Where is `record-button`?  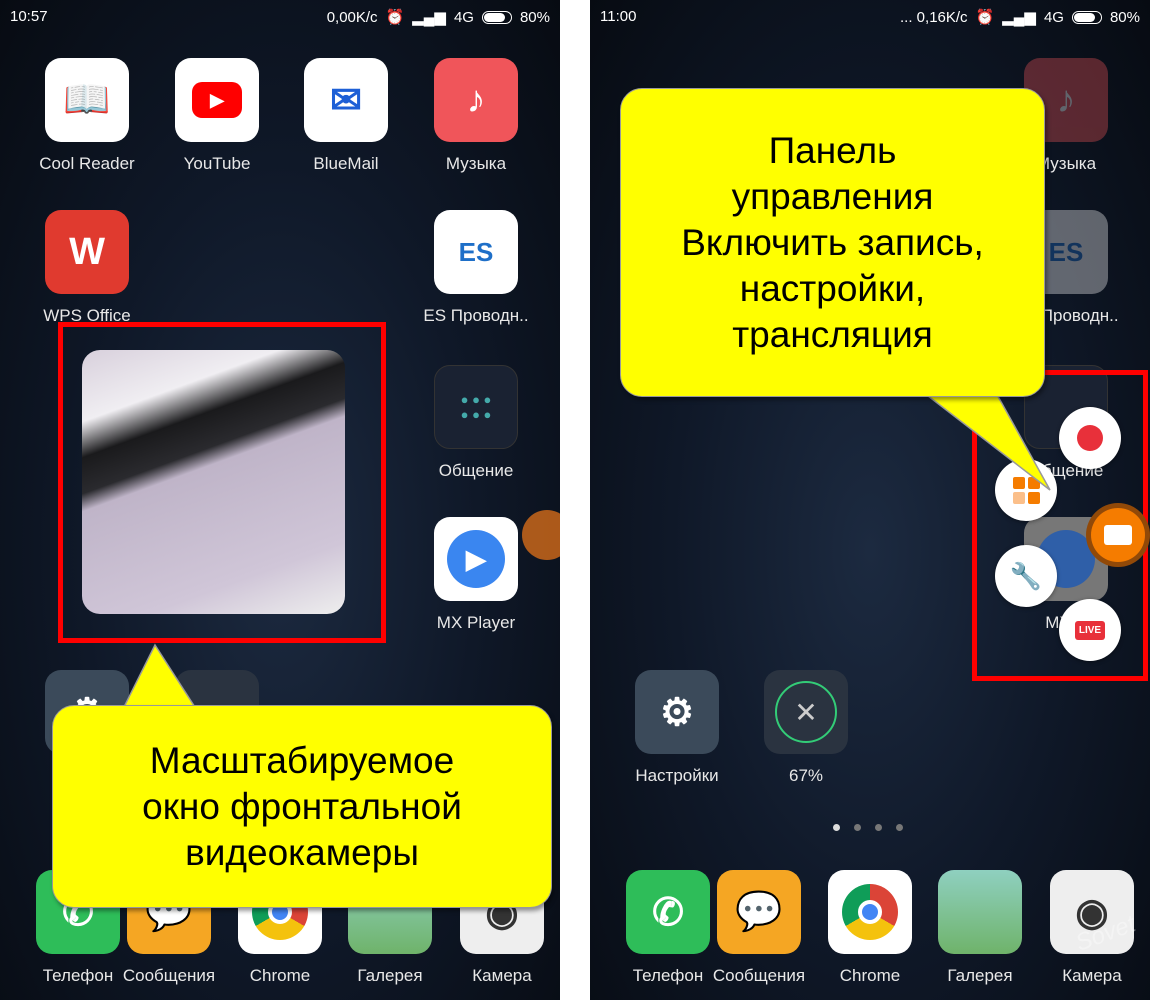 record-button is located at coordinates (1090, 438).